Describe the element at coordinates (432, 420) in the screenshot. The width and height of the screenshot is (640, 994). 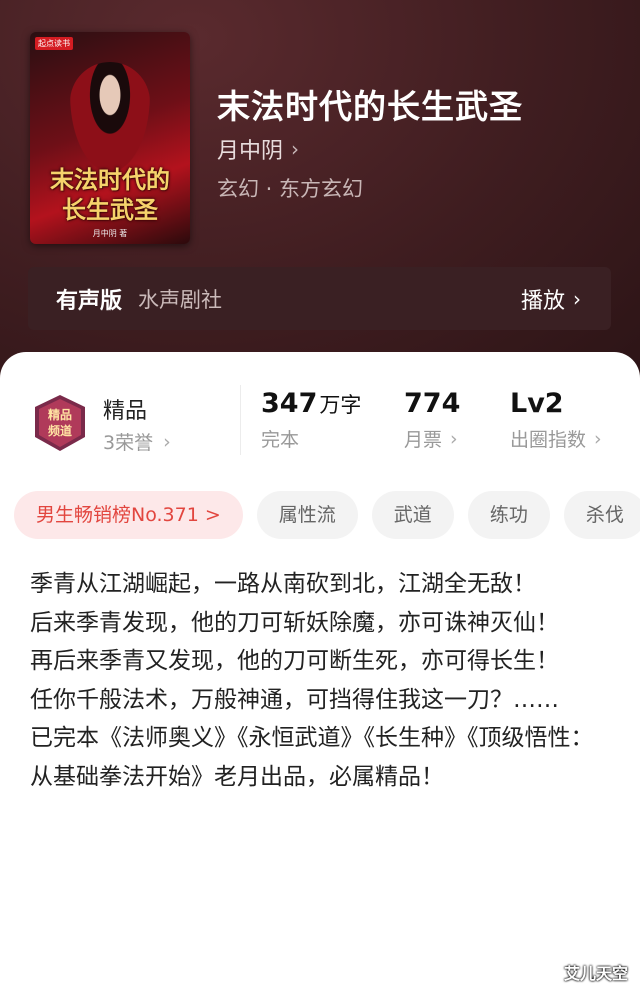
I see `stat-monthly-tickets: 774 月票 ›` at that location.